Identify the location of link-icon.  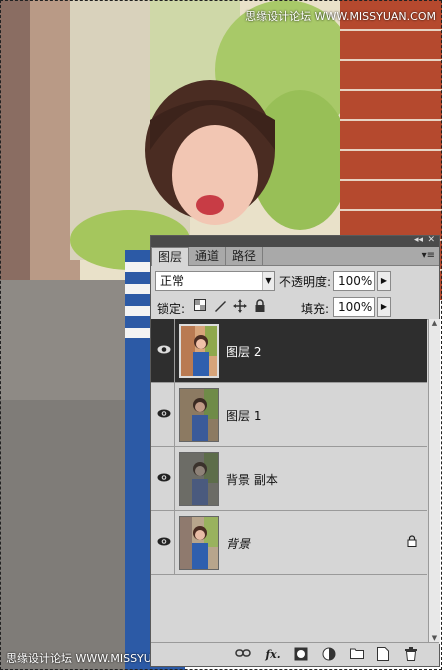
(243, 655).